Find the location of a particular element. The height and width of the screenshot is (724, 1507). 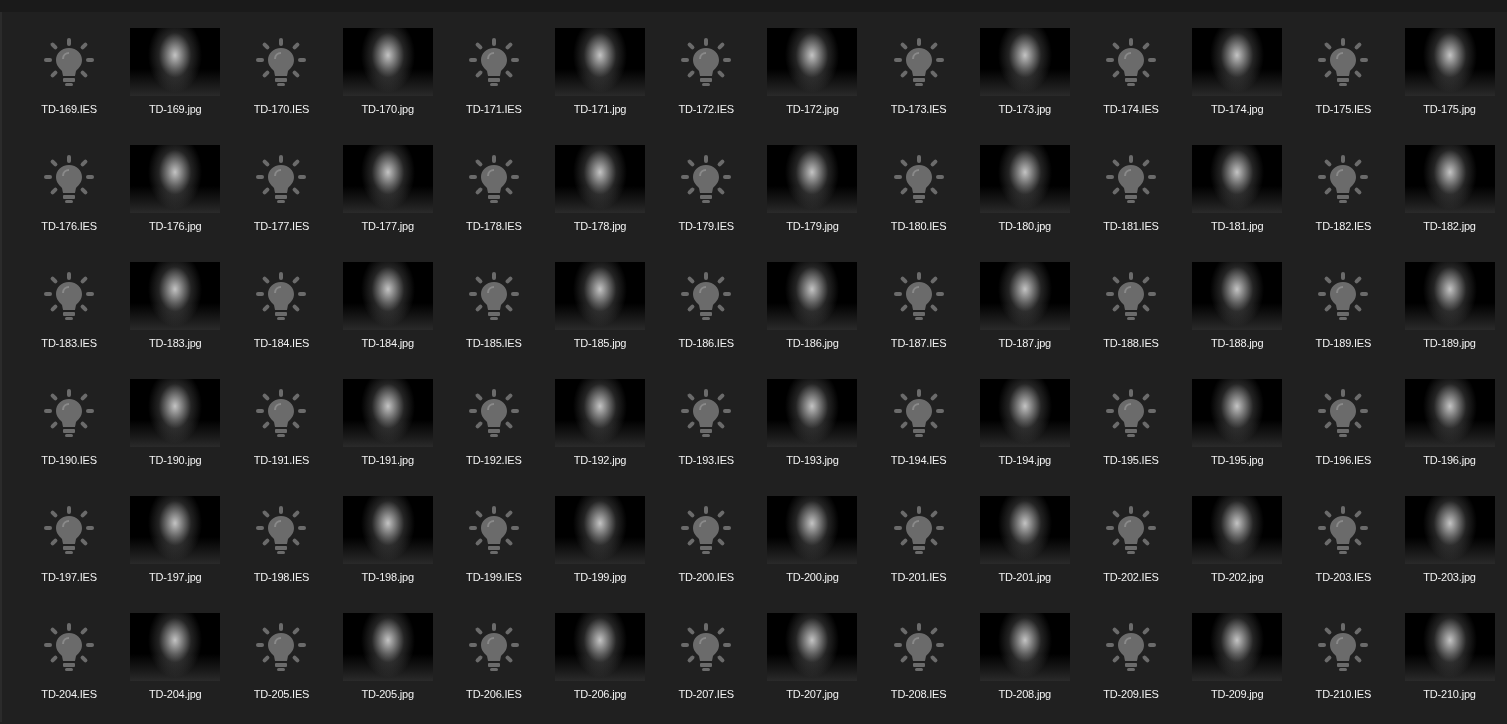

file-name: TD-193.IES is located at coordinates (706, 460).